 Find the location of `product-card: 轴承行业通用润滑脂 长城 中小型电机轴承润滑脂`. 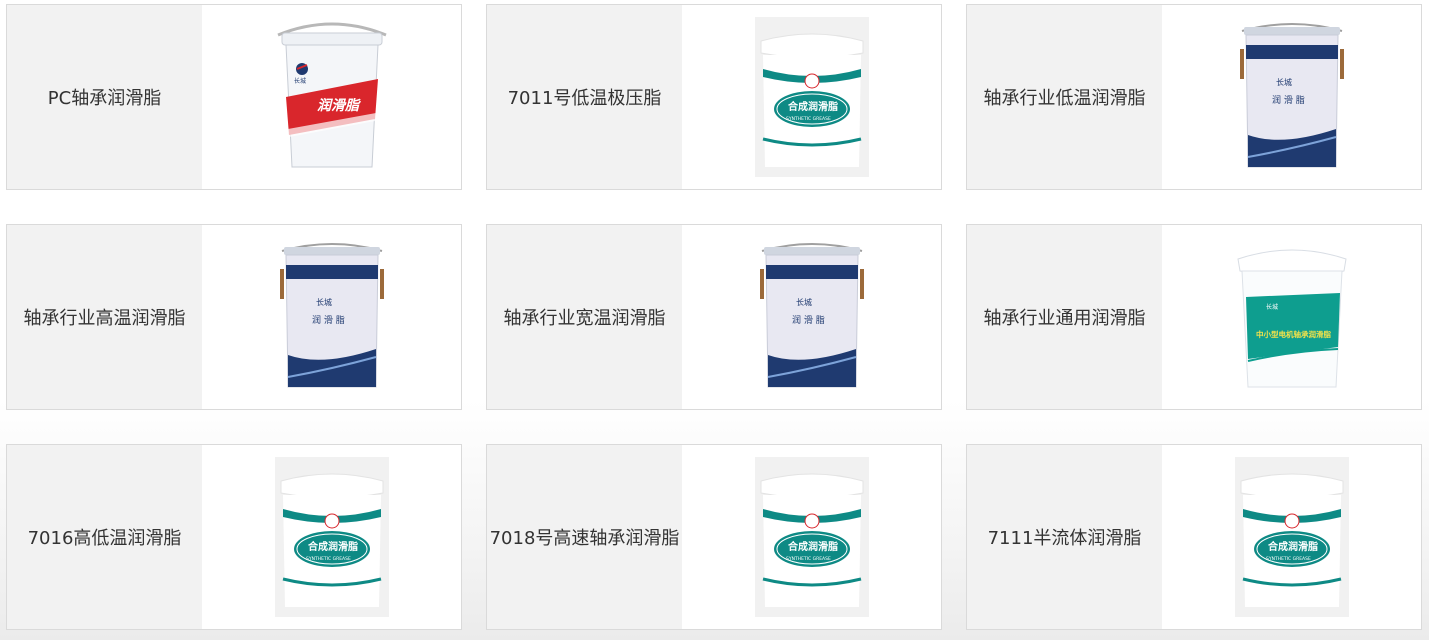

product-card: 轴承行业通用润滑脂 长城 中小型电机轴承润滑脂 is located at coordinates (1194, 317).